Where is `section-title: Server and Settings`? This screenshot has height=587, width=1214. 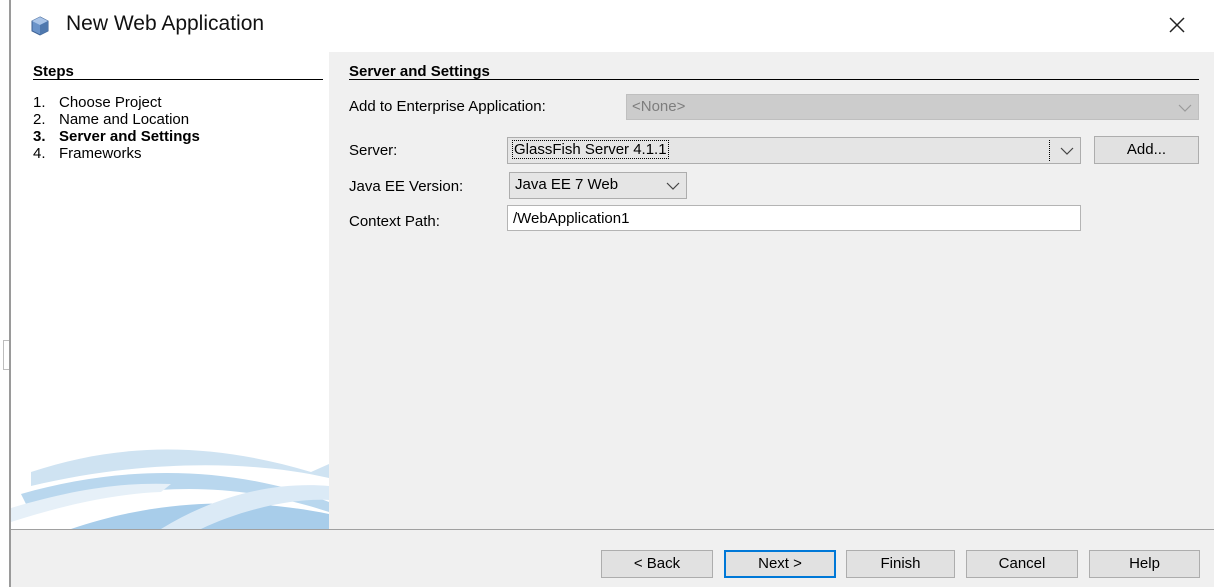 section-title: Server and Settings is located at coordinates (419, 71).